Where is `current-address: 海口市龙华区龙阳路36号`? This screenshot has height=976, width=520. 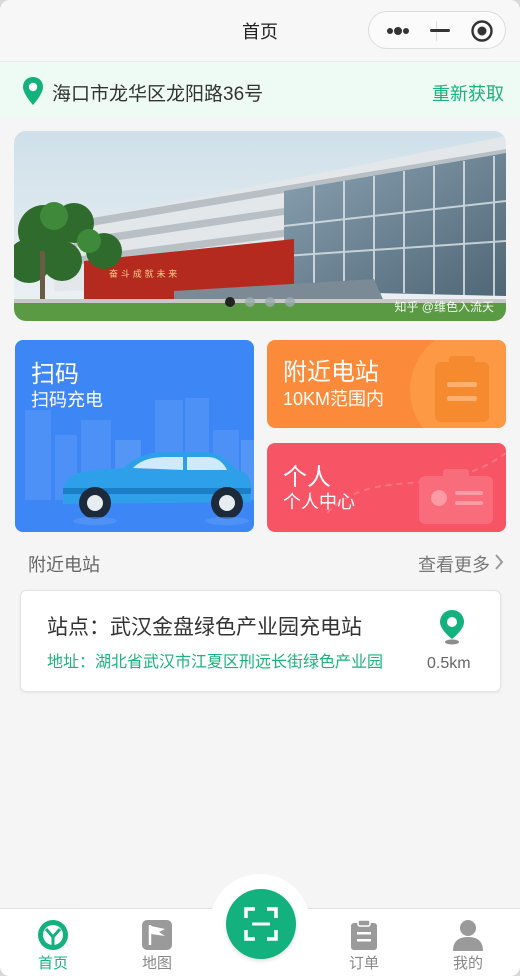
current-address: 海口市龙华区龙阳路36号 is located at coordinates (158, 94).